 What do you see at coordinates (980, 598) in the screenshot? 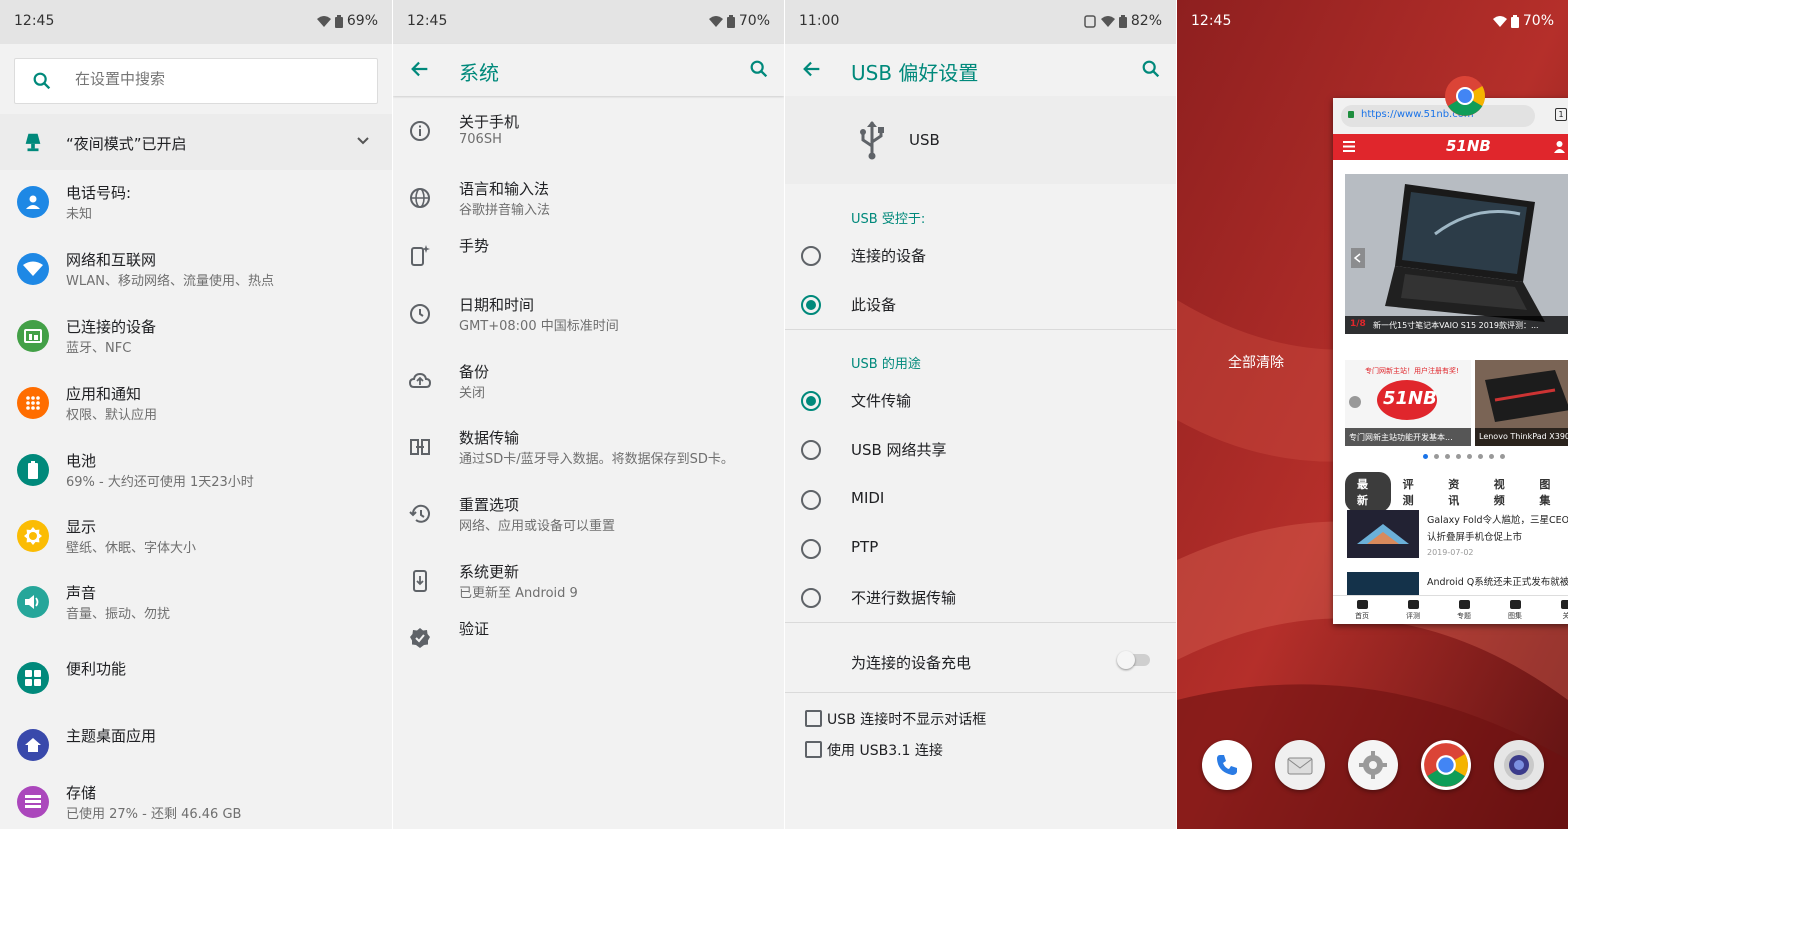
I see `radio-option-no-data: 不进行数据传输` at bounding box center [980, 598].